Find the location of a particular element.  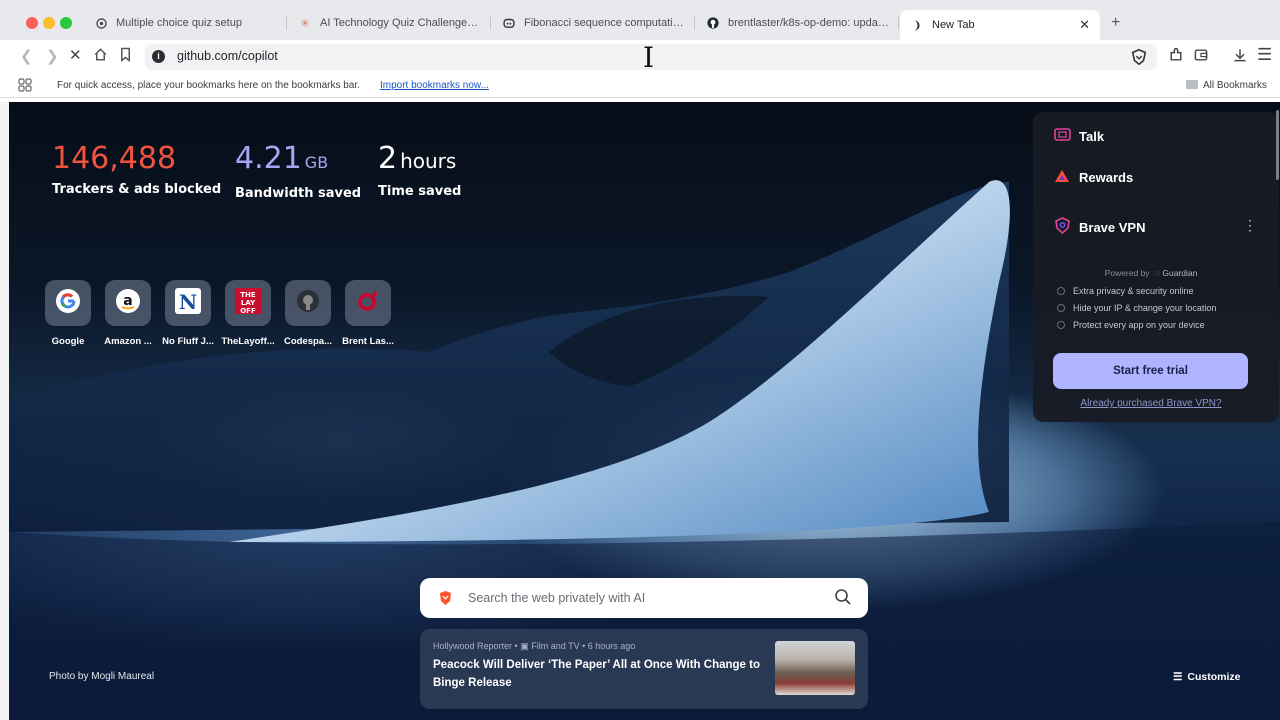

vpn-feature: Protect every app on your device is located at coordinates (1131, 325).